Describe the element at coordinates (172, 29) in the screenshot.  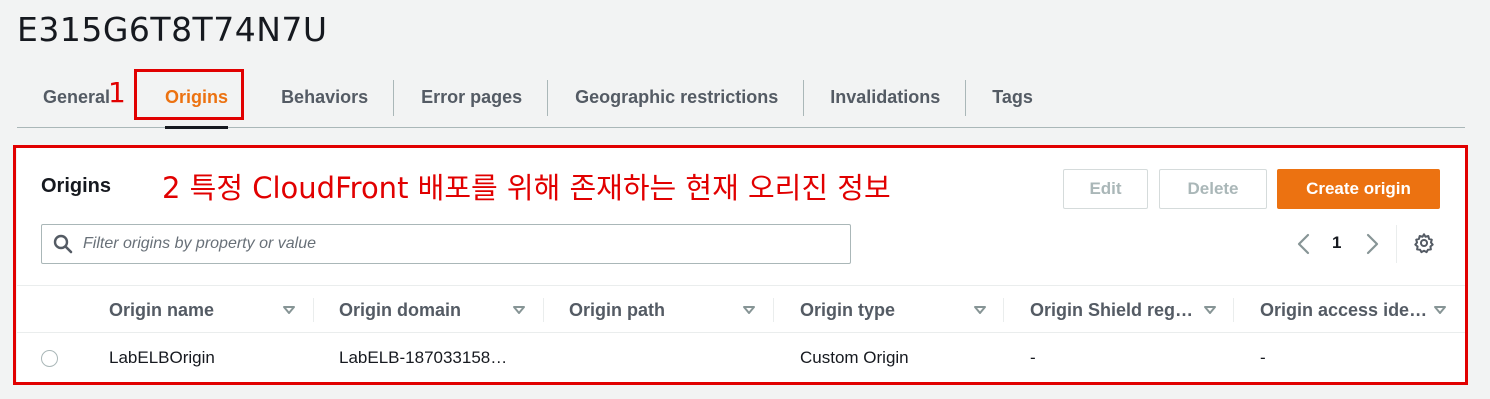
I see `distribution-id-title: E315G6T8T74N7U` at that location.